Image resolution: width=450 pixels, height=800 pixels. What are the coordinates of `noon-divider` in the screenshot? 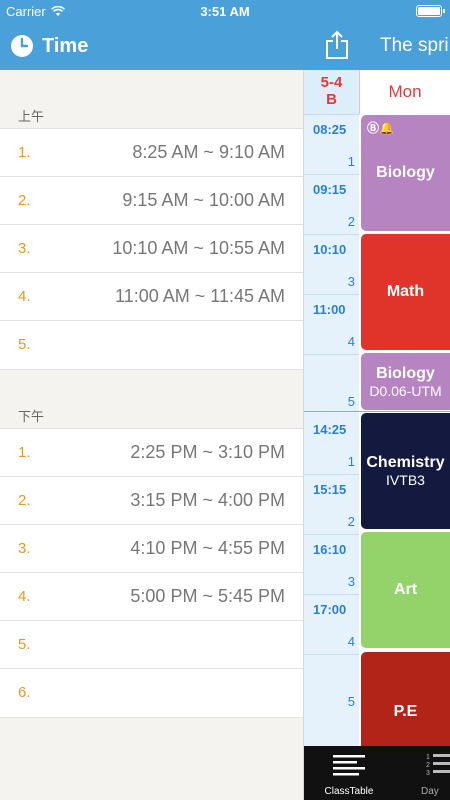 It's located at (377, 411).